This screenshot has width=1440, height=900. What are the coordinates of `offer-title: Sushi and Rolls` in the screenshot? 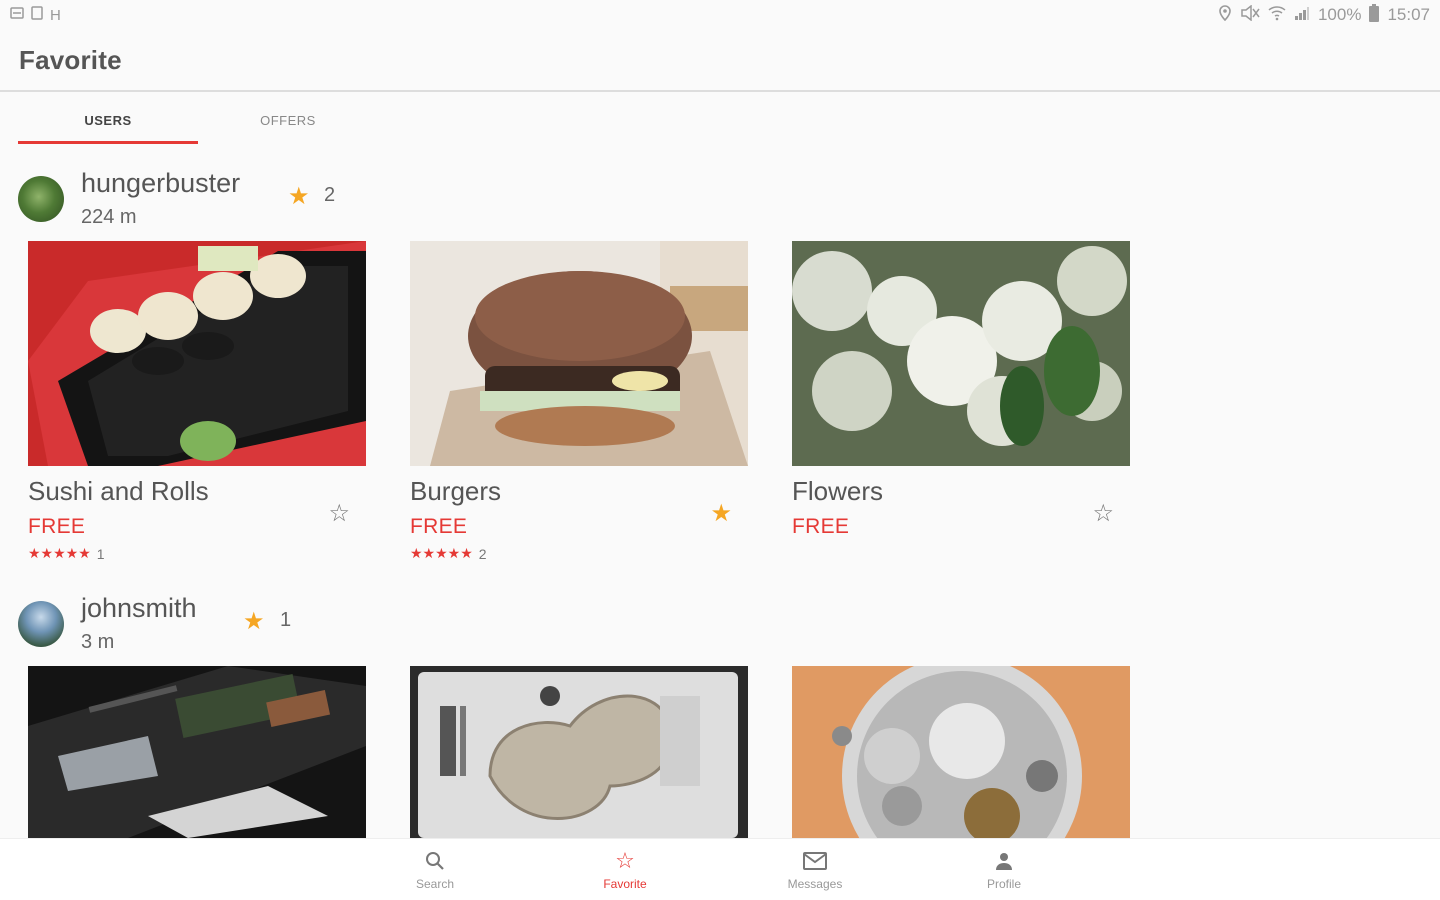 It's located at (197, 491).